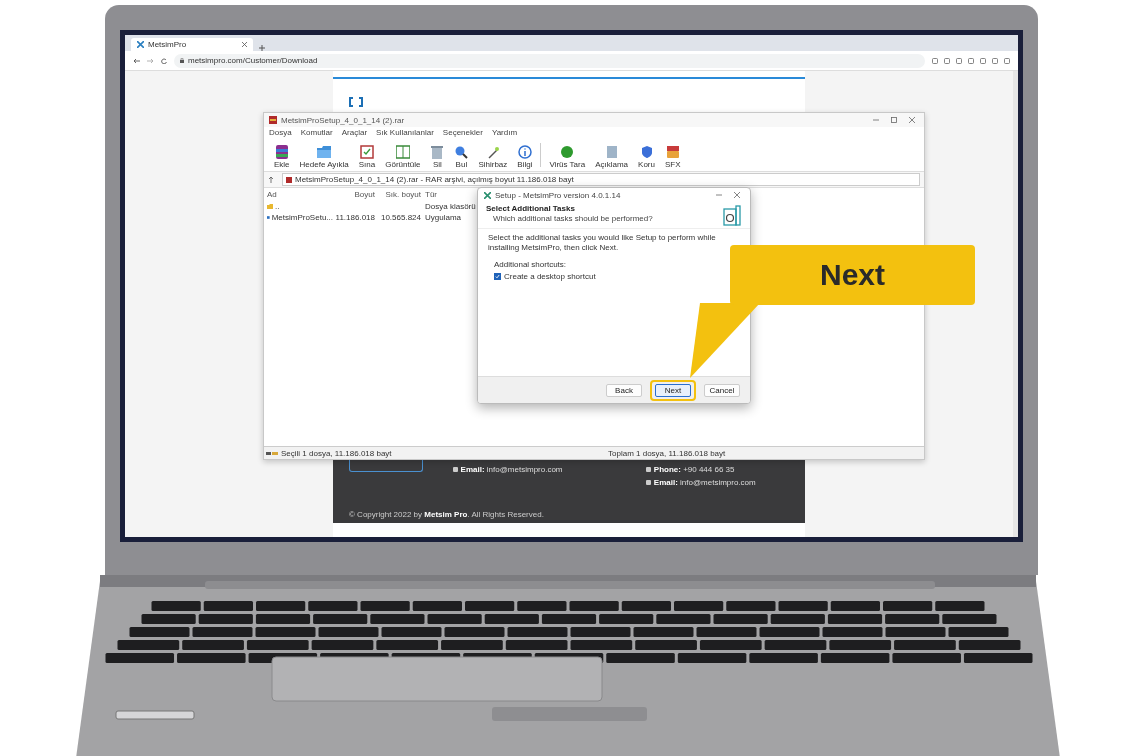 This screenshot has width=1136, height=756. Describe the element at coordinates (530, 265) in the screenshot. I see `group-label: Additional shortcuts:` at that location.